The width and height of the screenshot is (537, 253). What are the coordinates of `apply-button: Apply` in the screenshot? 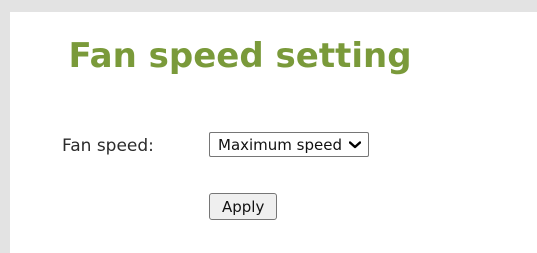 It's located at (243, 206).